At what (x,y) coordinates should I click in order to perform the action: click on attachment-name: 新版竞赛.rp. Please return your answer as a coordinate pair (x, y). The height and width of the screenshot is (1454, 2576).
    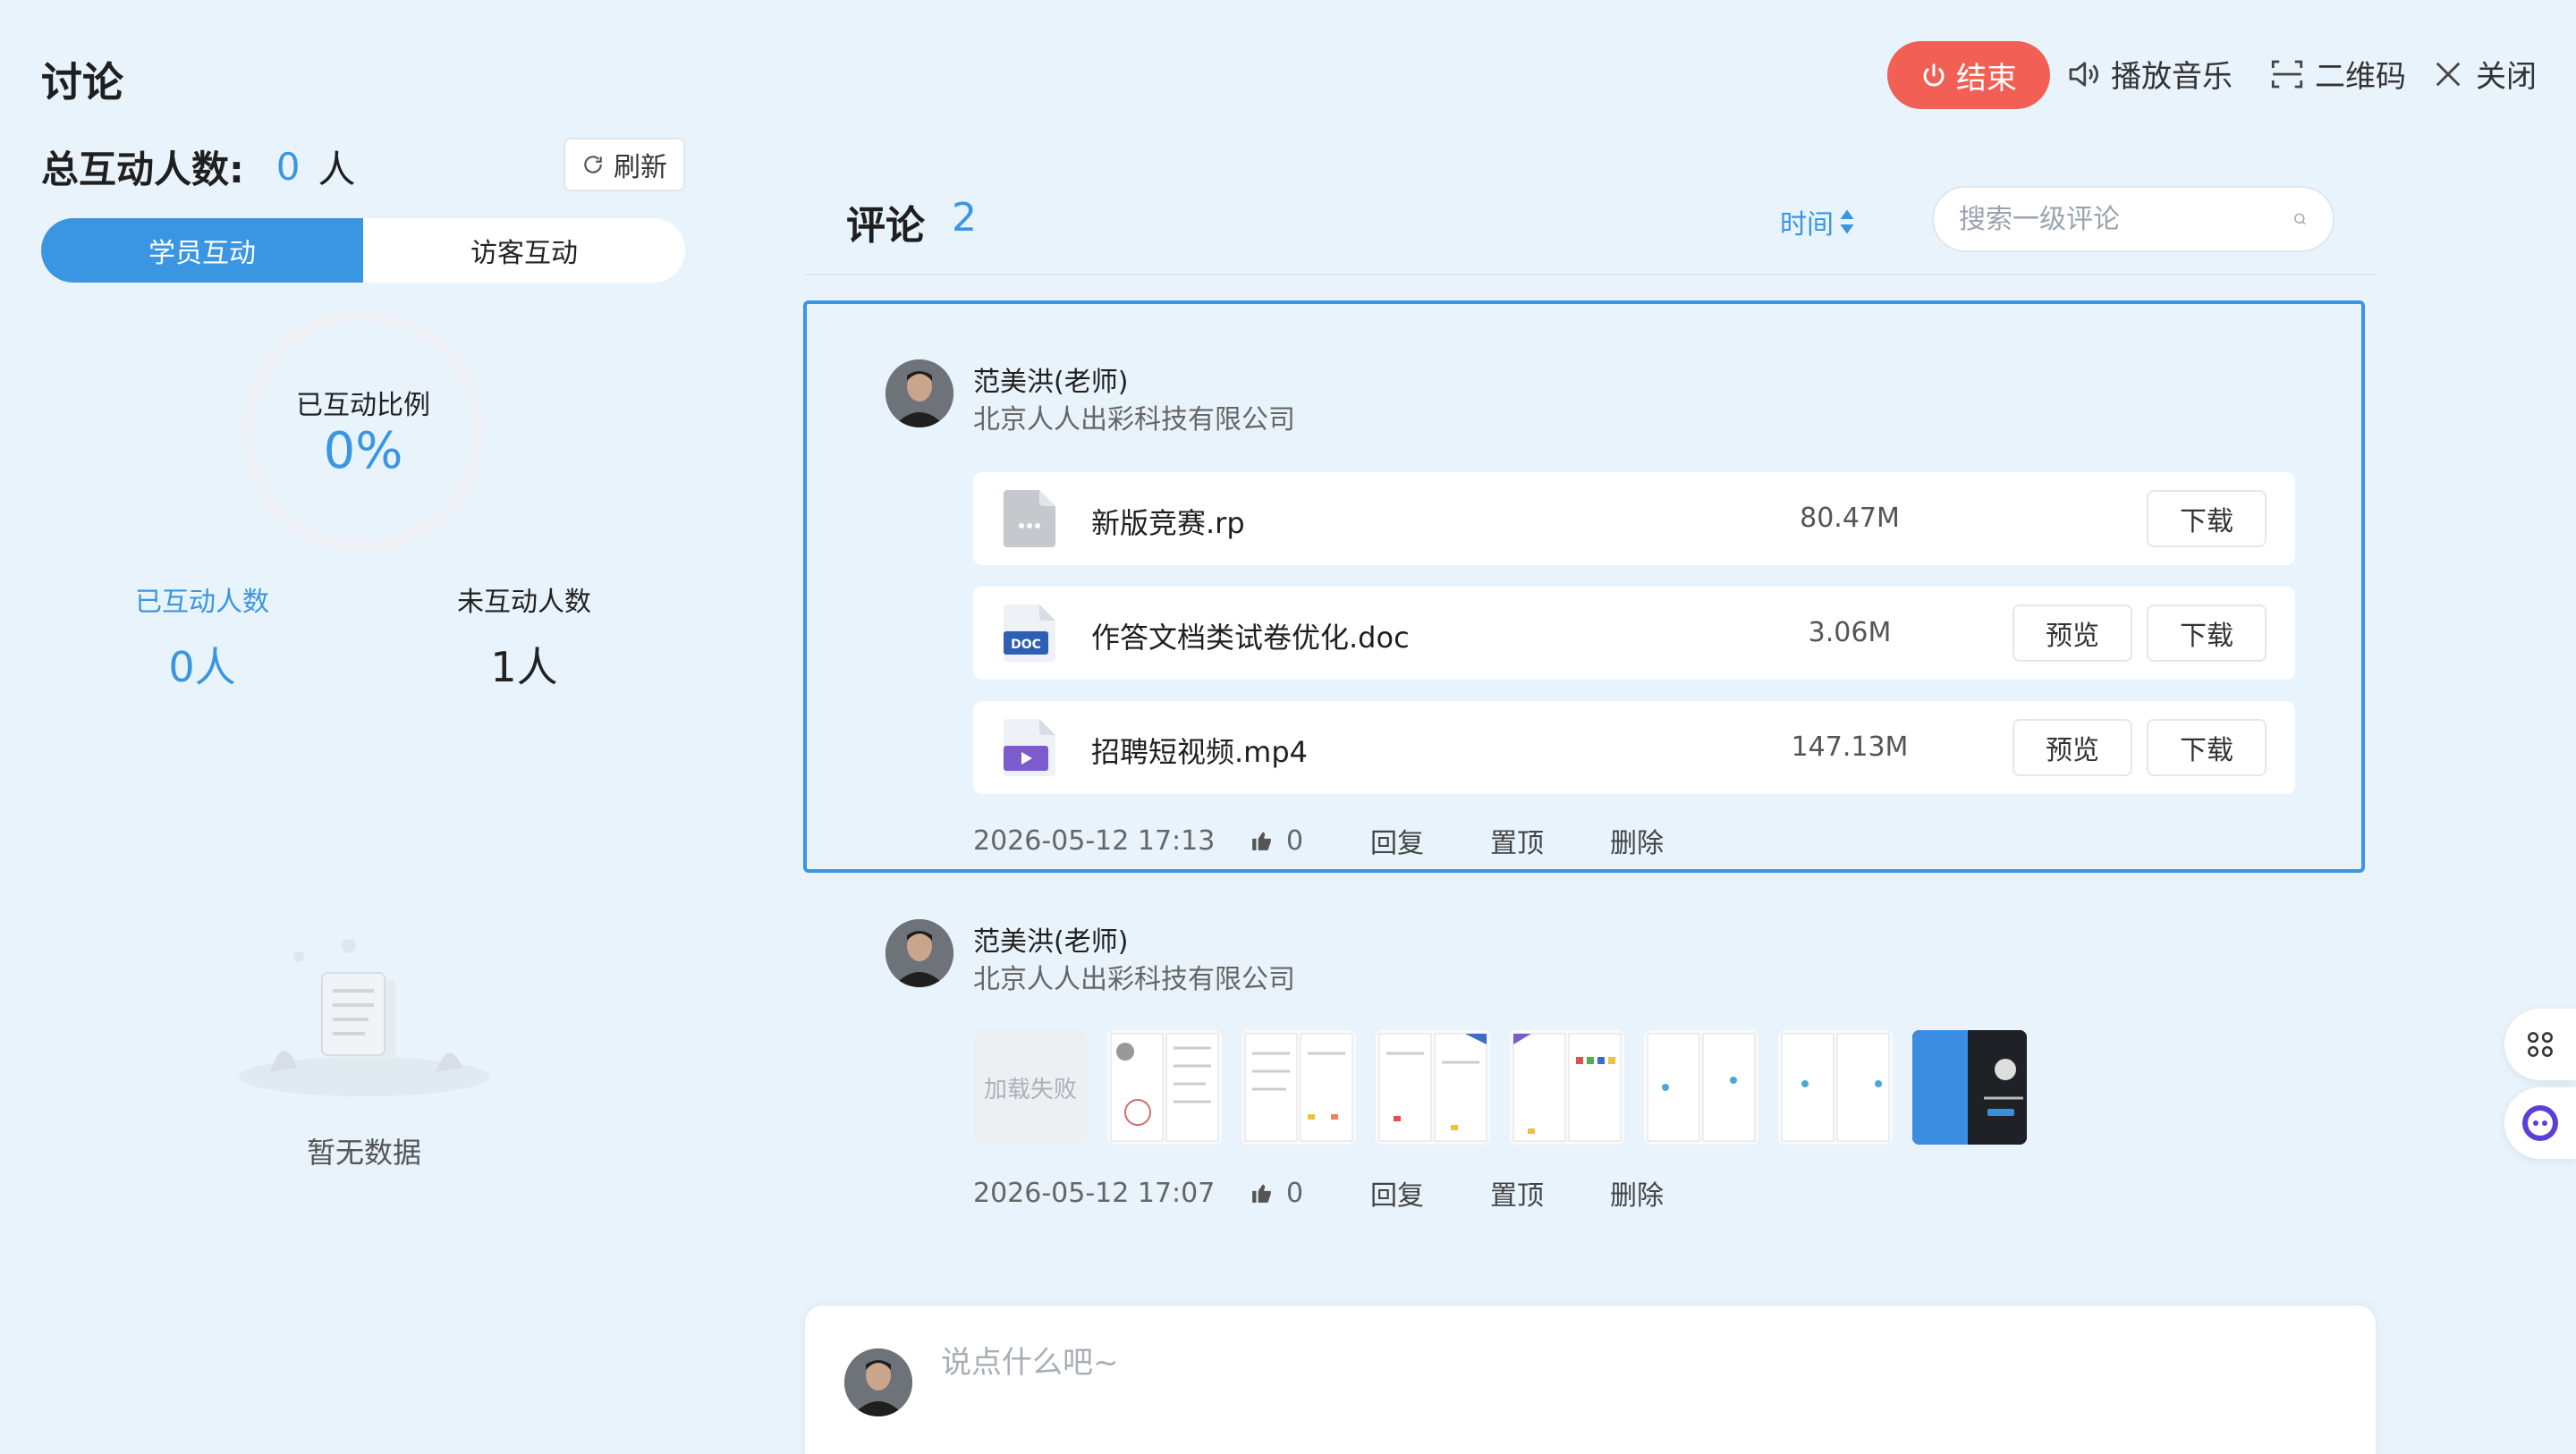
    Looking at the image, I should click on (1168, 523).